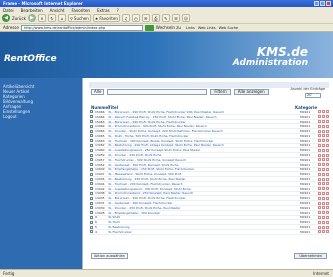 The image size is (333, 277). Describe the element at coordinates (31, 18) in the screenshot. I see `forward-icon: ▶` at that location.